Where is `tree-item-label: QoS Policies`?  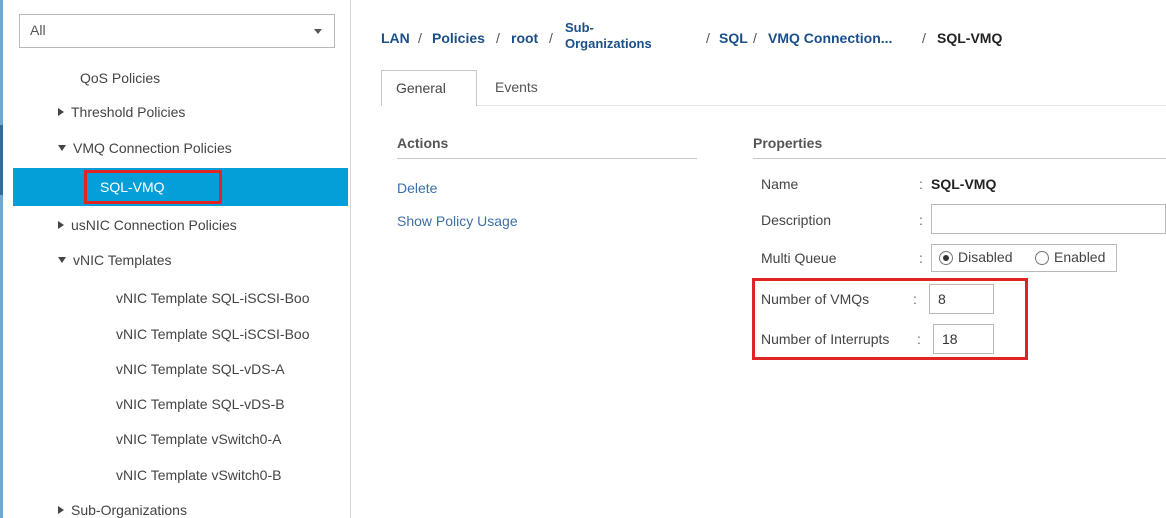
tree-item-label: QoS Policies is located at coordinates (120, 78).